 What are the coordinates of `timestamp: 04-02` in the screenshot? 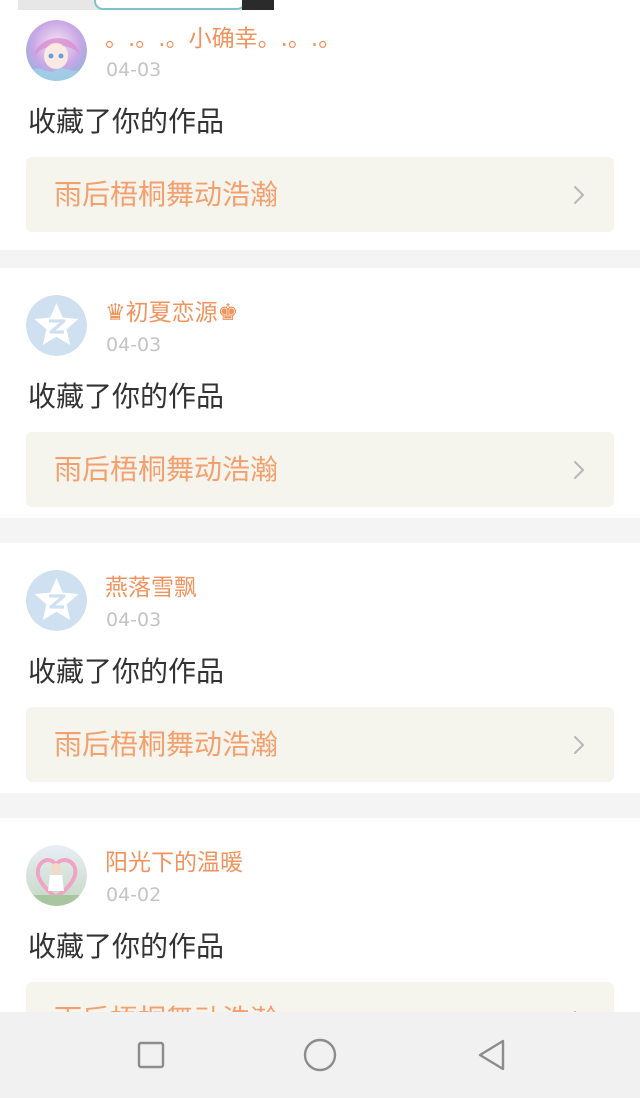 It's located at (134, 895).